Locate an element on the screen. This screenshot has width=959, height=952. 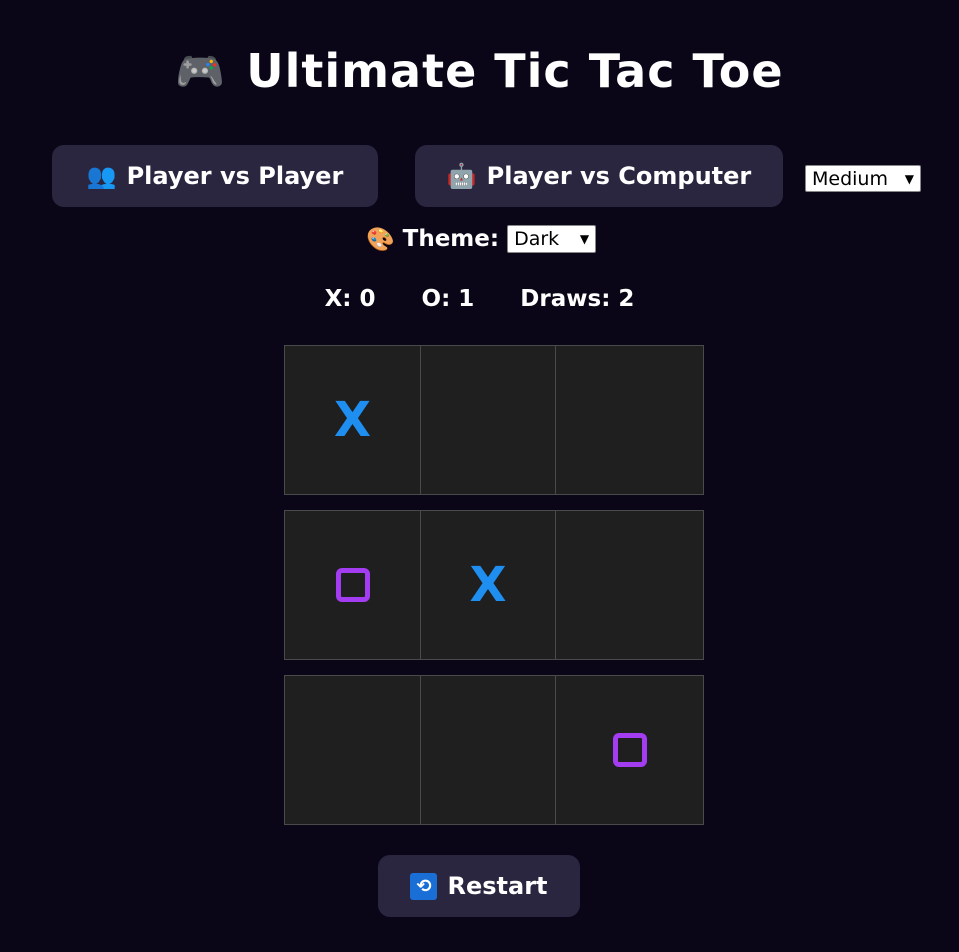
two-players-icon: 👥 is located at coordinates (101, 176).